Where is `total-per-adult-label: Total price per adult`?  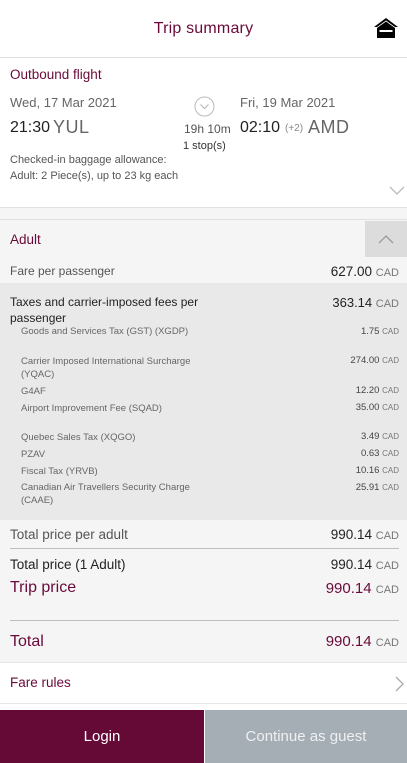 total-per-adult-label: Total price per adult is located at coordinates (69, 534).